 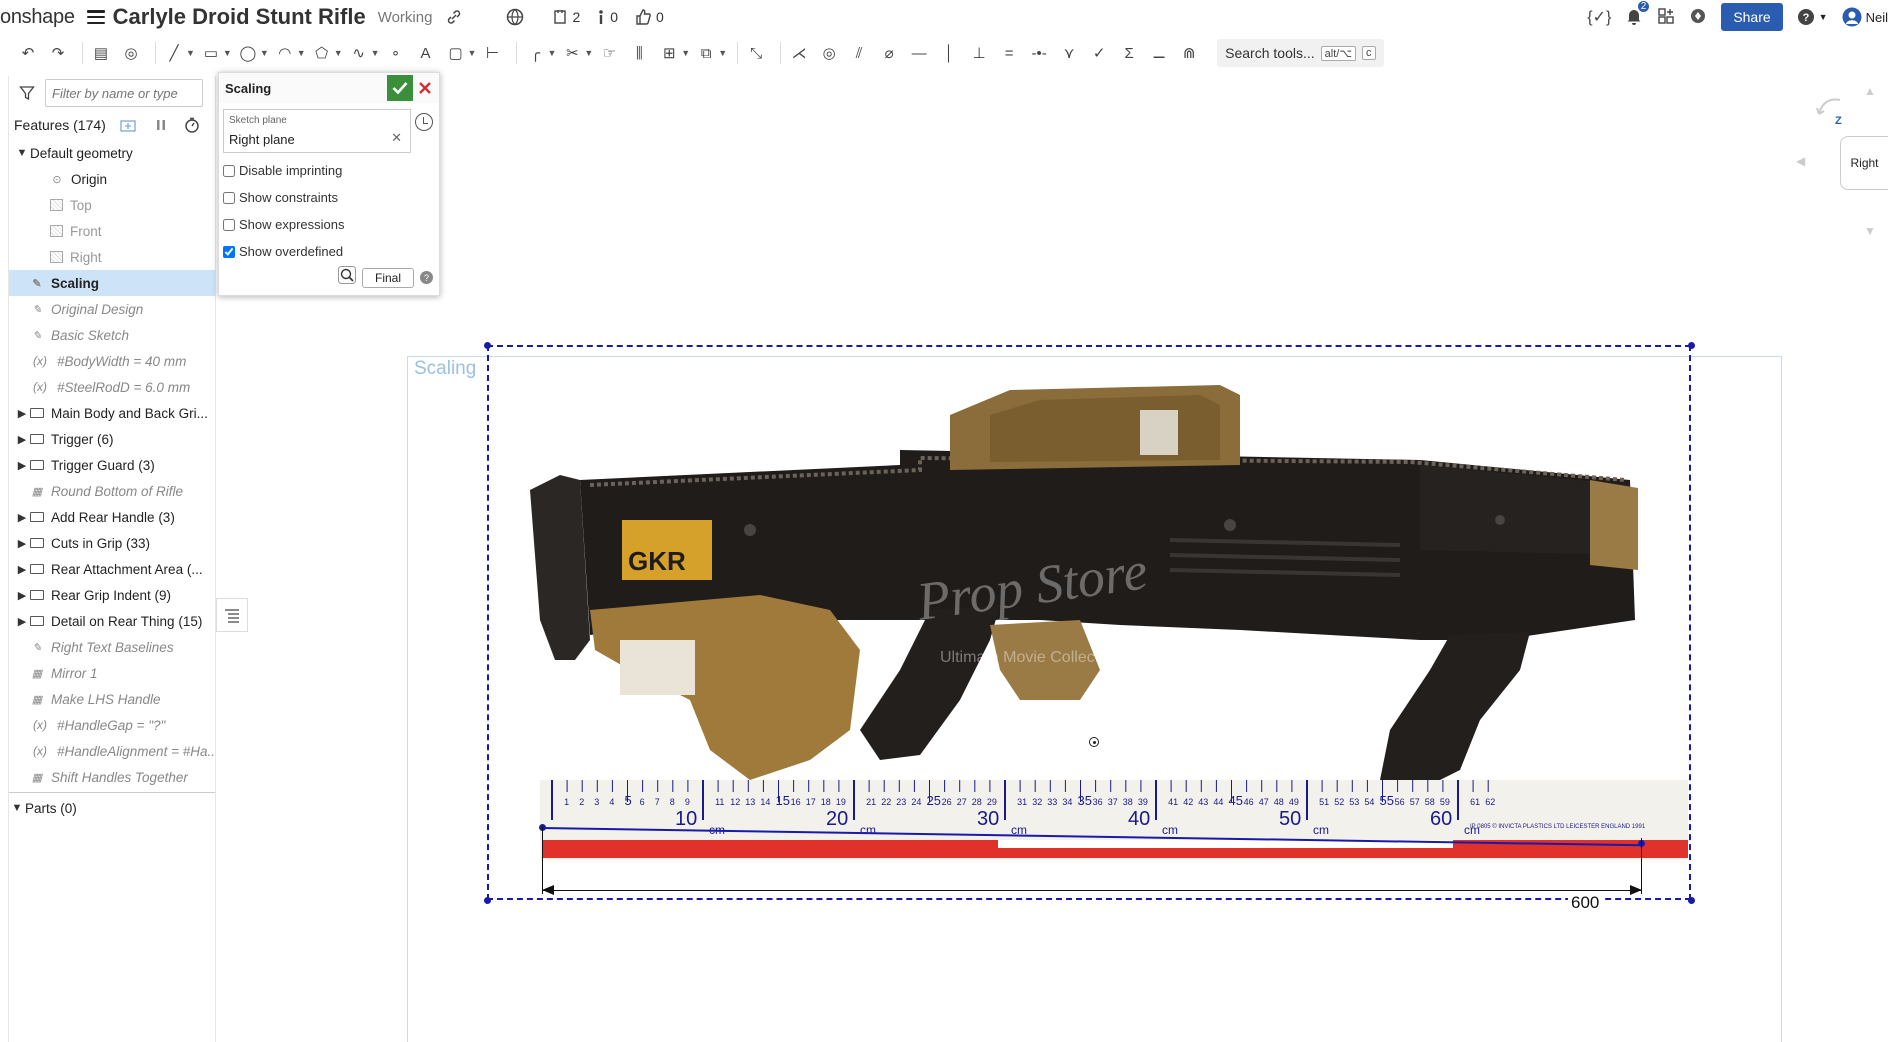 What do you see at coordinates (27, 93) in the screenshot?
I see `filter-icon` at bounding box center [27, 93].